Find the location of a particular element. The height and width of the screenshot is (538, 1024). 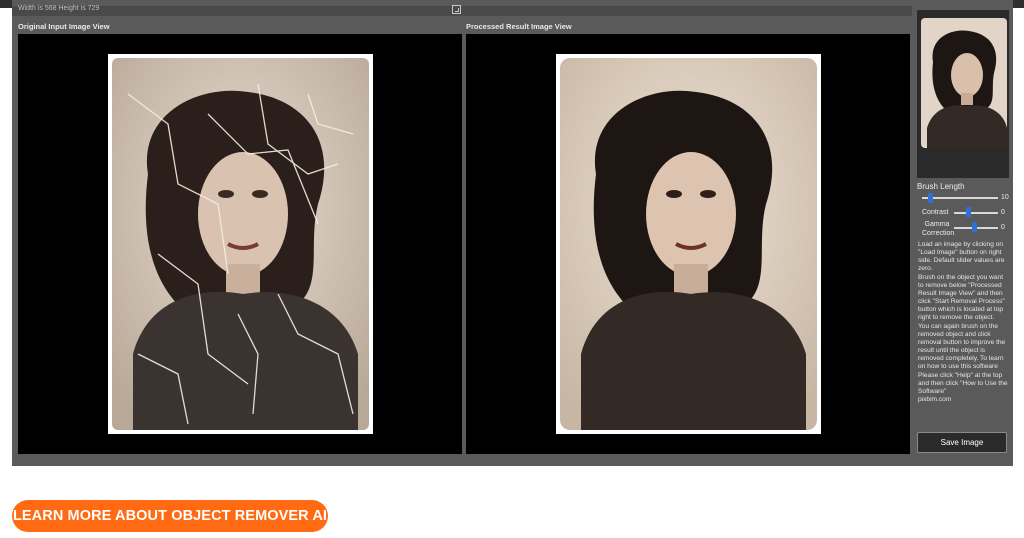

contrast-knob is located at coordinates (968, 212).